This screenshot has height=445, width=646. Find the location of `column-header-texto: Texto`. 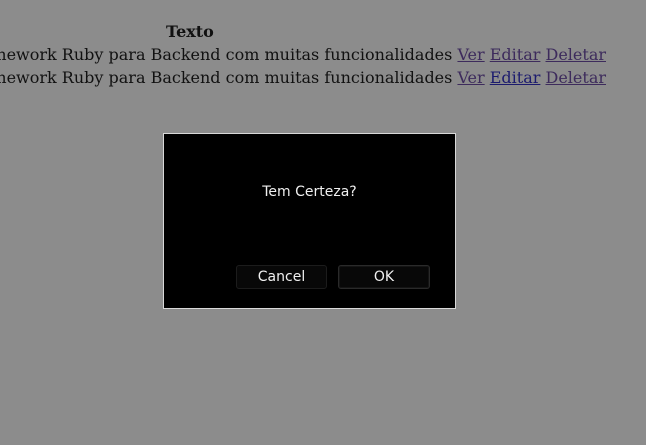

column-header-texto: Texto is located at coordinates (190, 31).